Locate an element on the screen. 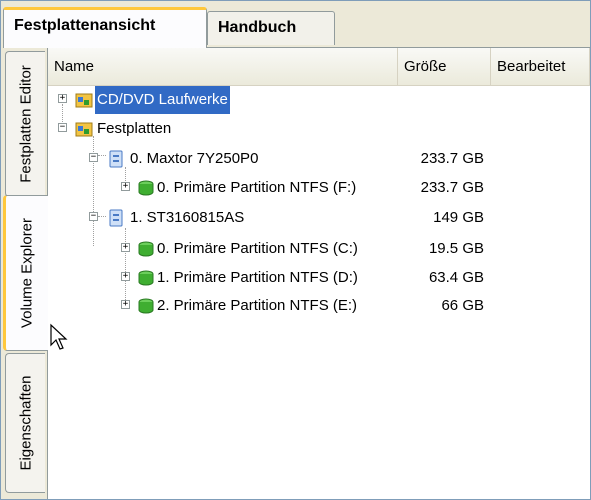  tree-label-disk-0-partition-0: 0. Primäre Partition NTFS (F:) is located at coordinates (257, 187).